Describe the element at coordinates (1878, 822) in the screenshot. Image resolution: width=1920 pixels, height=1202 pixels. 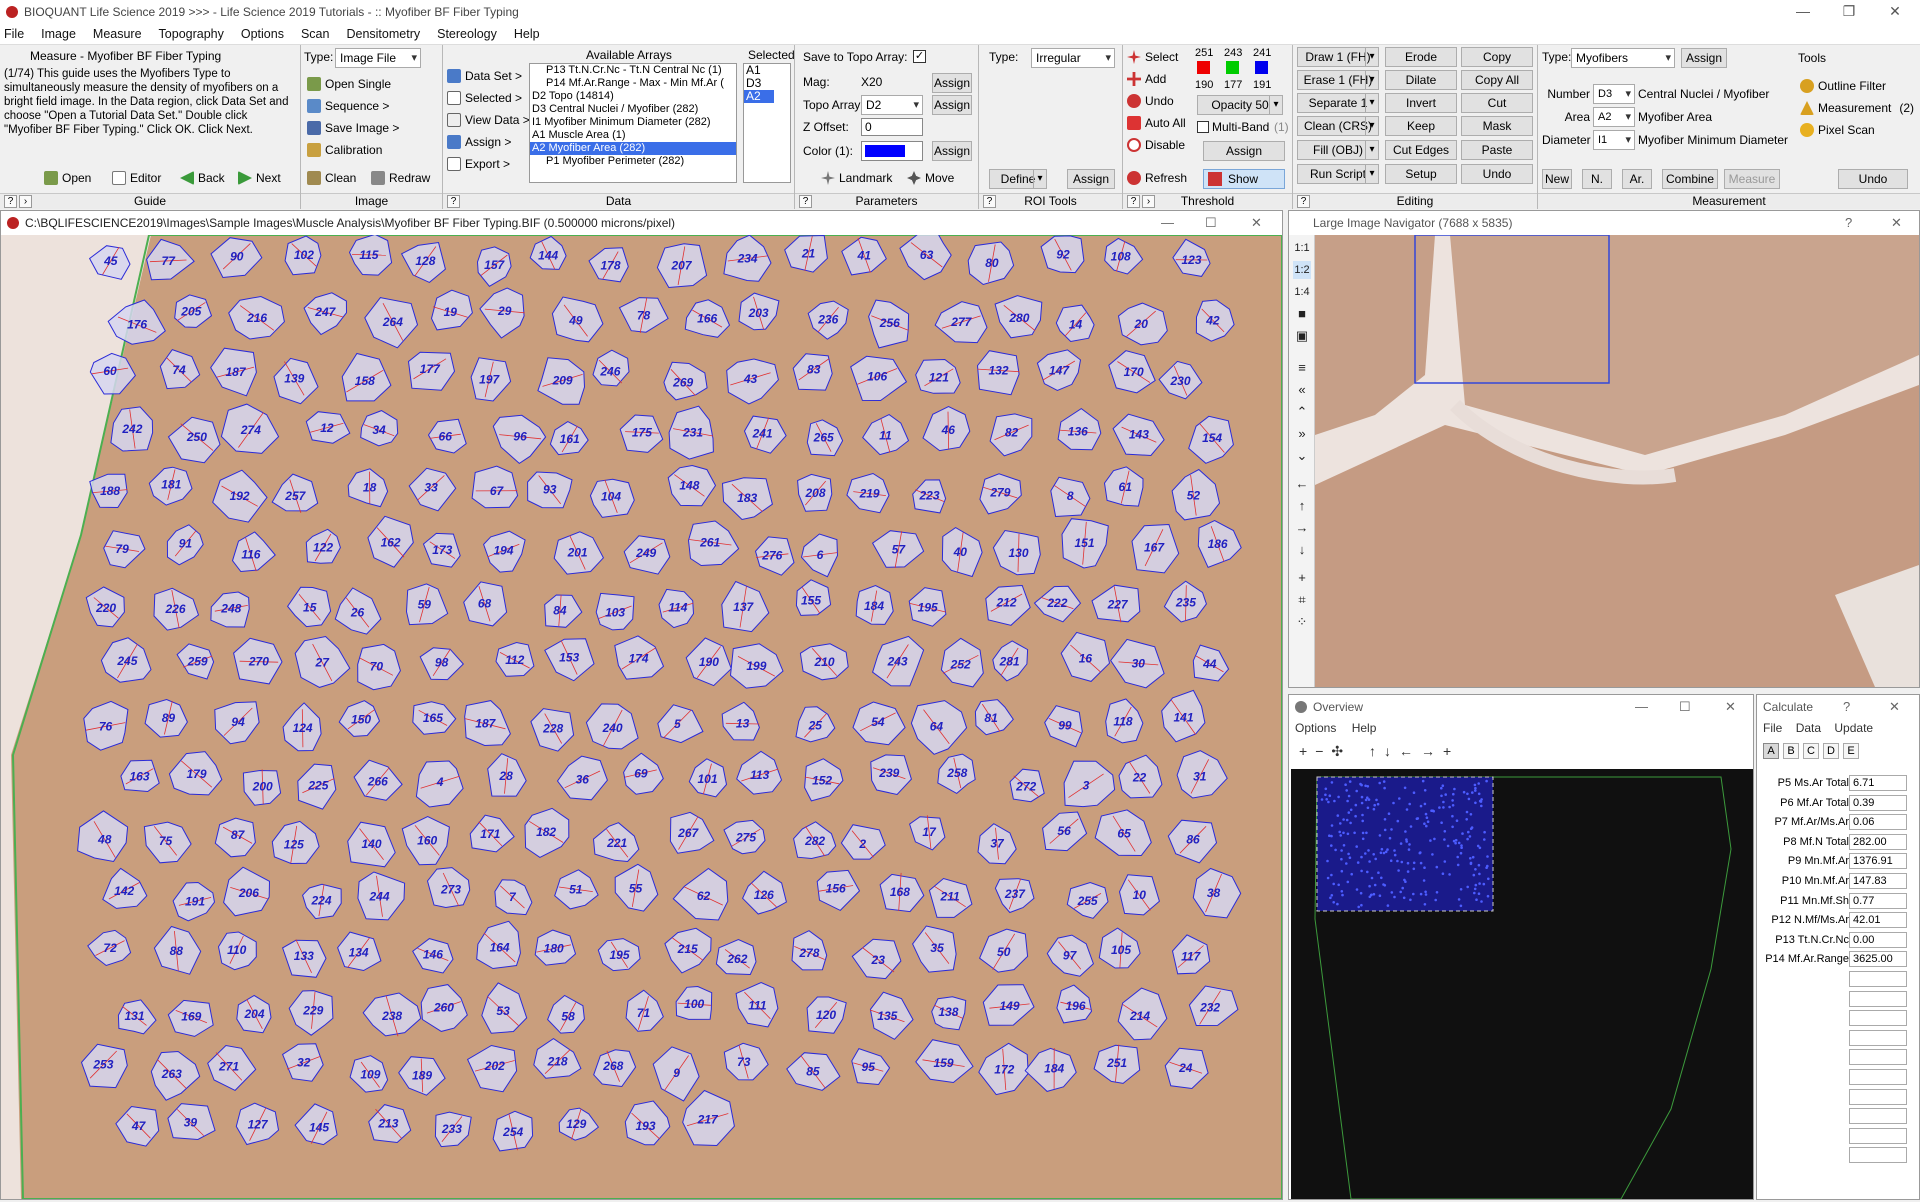
I see `calc-row-value: 0.06` at that location.